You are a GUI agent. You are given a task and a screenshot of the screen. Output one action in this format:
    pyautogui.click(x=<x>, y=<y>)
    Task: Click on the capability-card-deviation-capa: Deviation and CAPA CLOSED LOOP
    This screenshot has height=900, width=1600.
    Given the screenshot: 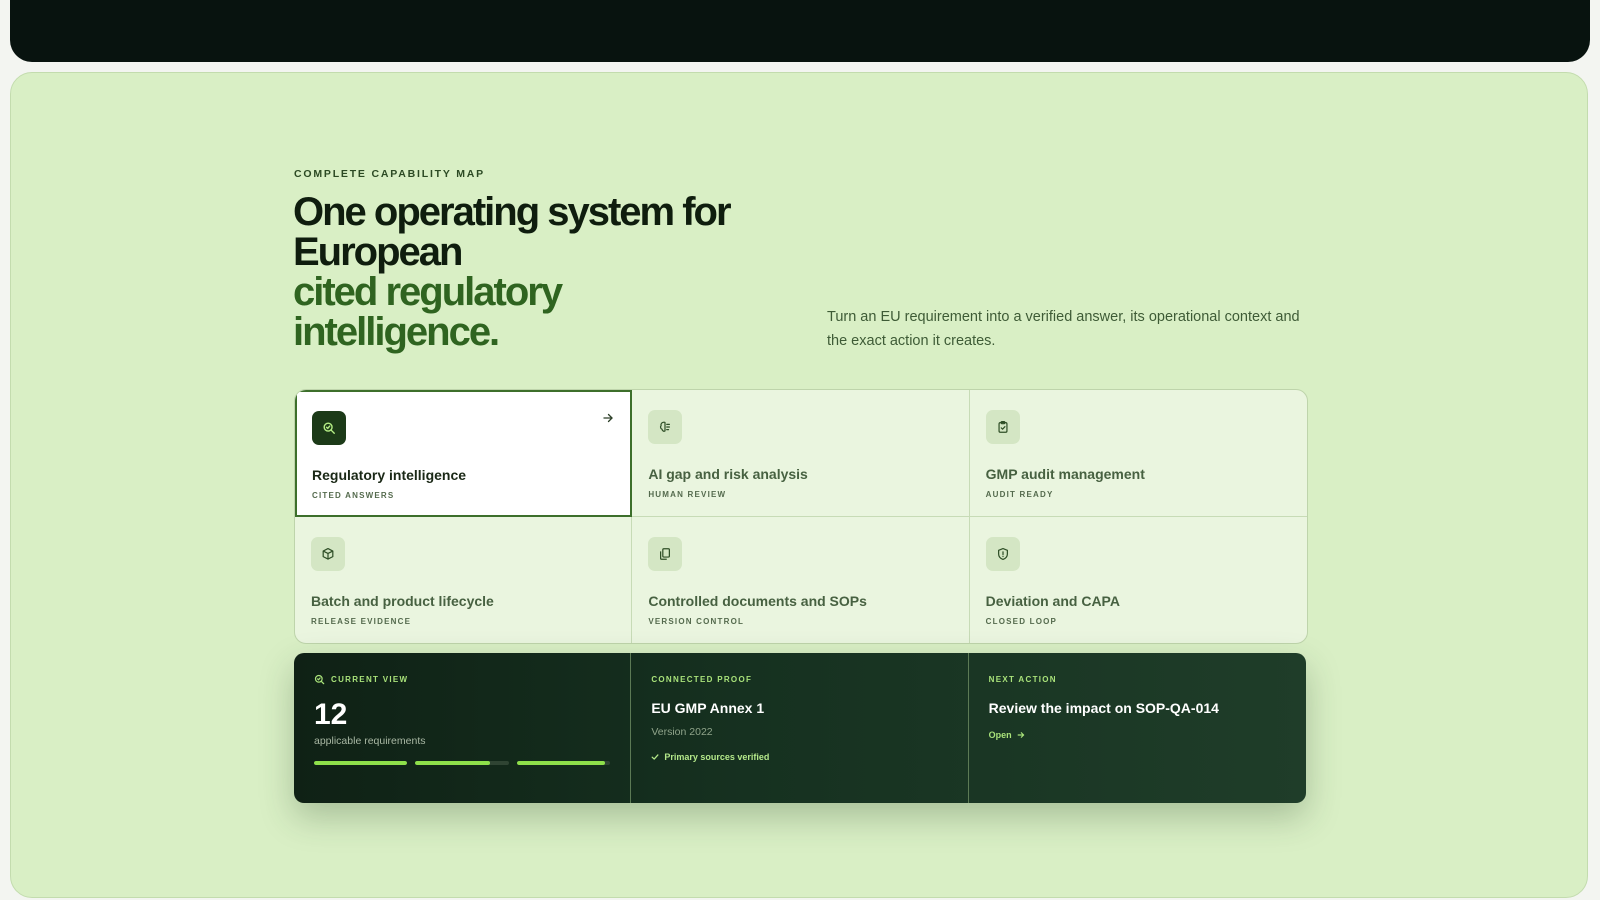 What is the action you would take?
    pyautogui.click(x=1138, y=580)
    